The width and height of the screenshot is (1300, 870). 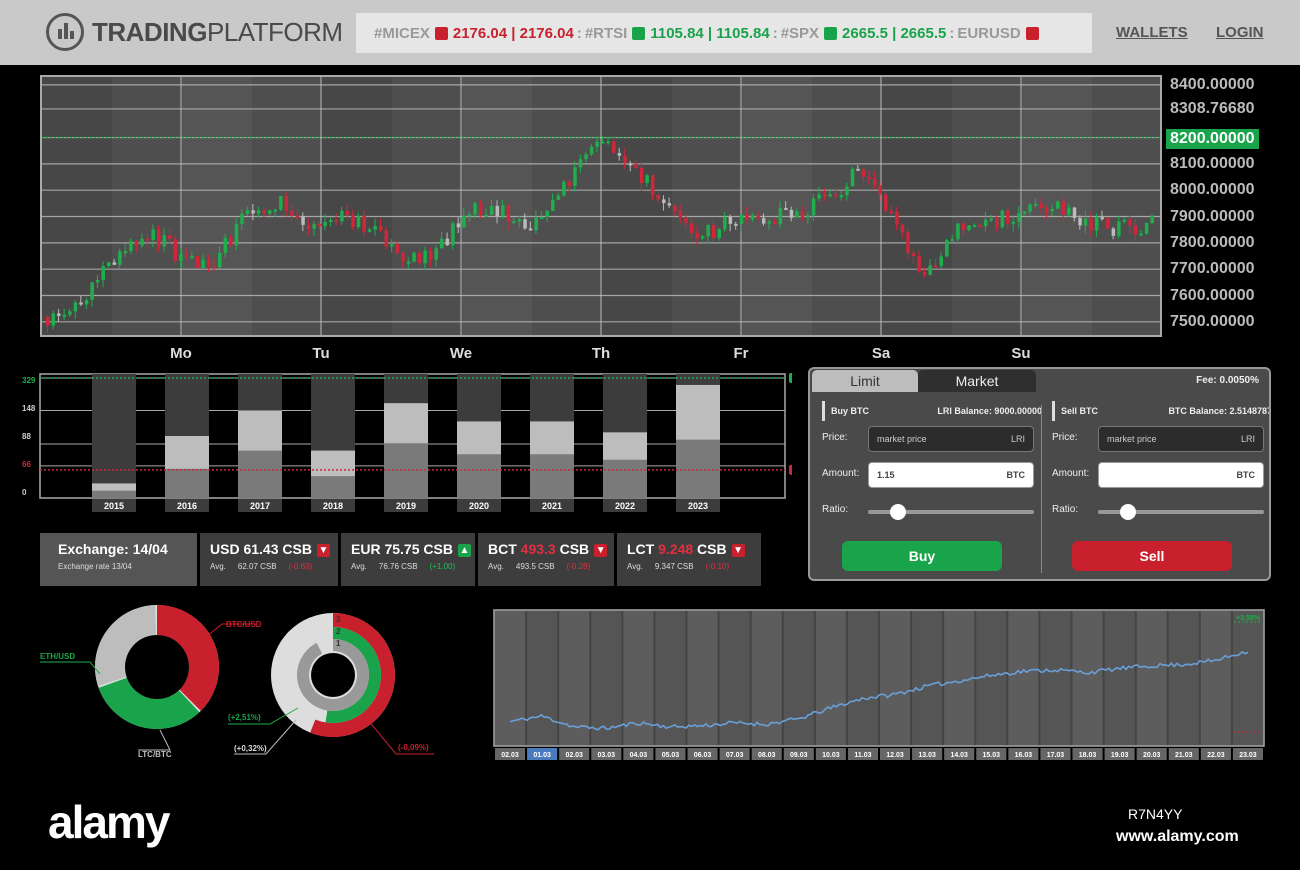 What do you see at coordinates (359, 566) in the screenshot?
I see `avg-label: Avg.` at bounding box center [359, 566].